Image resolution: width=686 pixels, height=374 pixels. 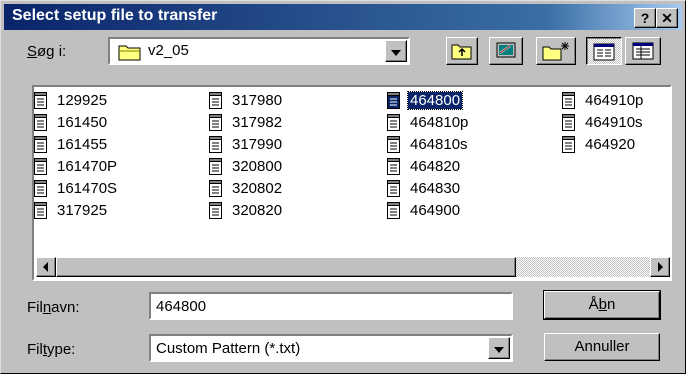 I want to click on look-in-value: v2_05, so click(x=168, y=50).